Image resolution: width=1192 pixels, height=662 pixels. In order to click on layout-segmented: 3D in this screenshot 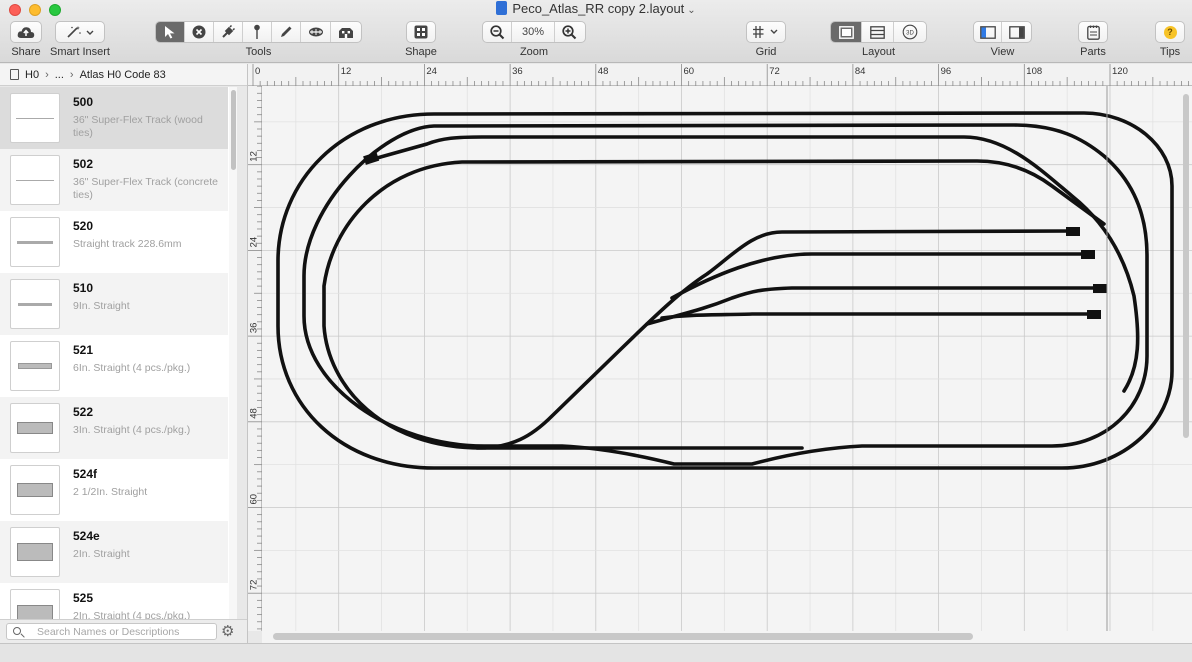, I will do `click(878, 32)`.